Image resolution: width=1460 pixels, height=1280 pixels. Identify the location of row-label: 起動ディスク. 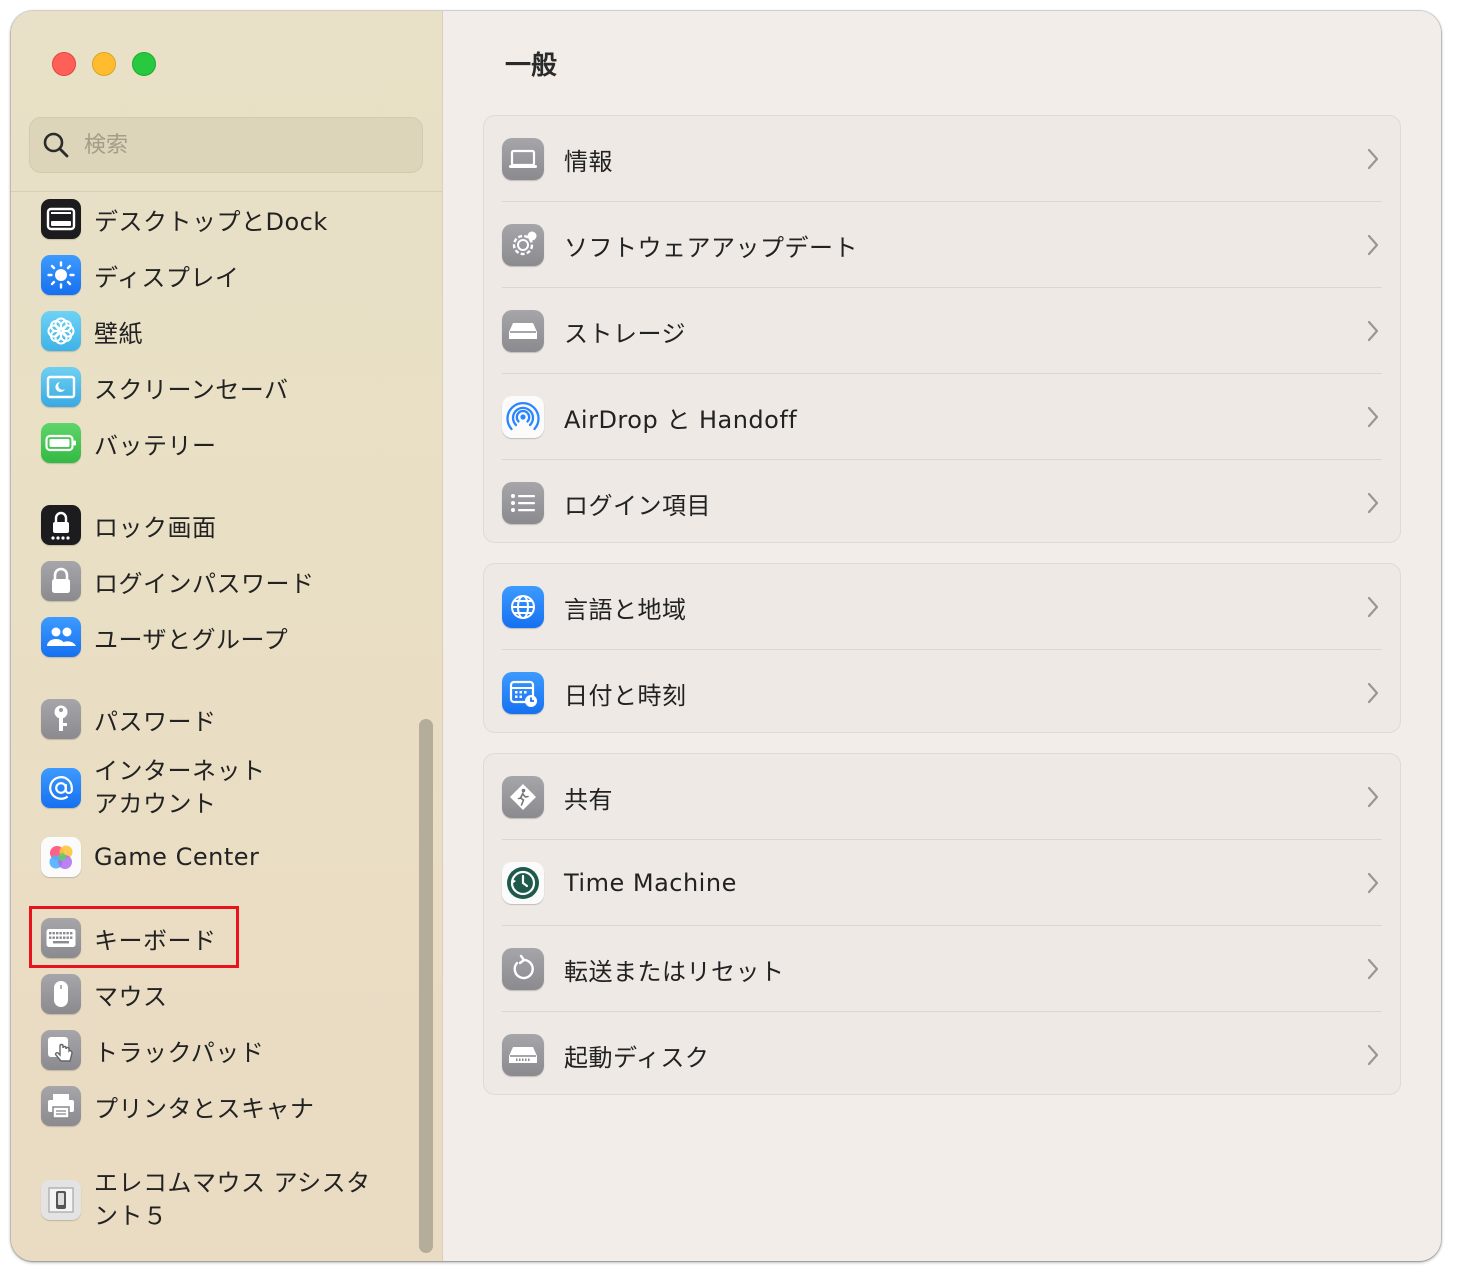
(637, 1057).